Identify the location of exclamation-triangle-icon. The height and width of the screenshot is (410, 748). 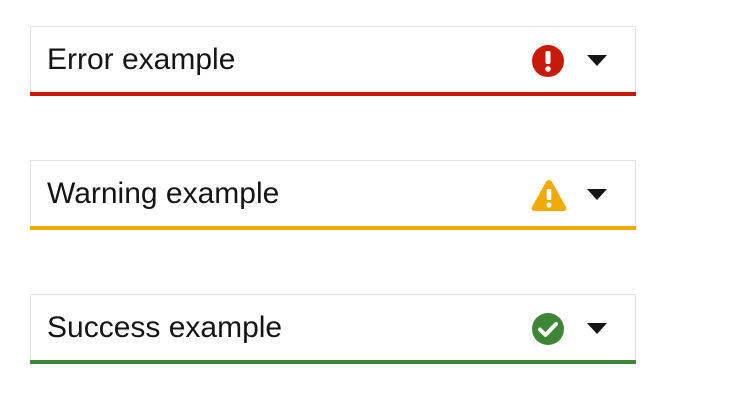
(549, 195).